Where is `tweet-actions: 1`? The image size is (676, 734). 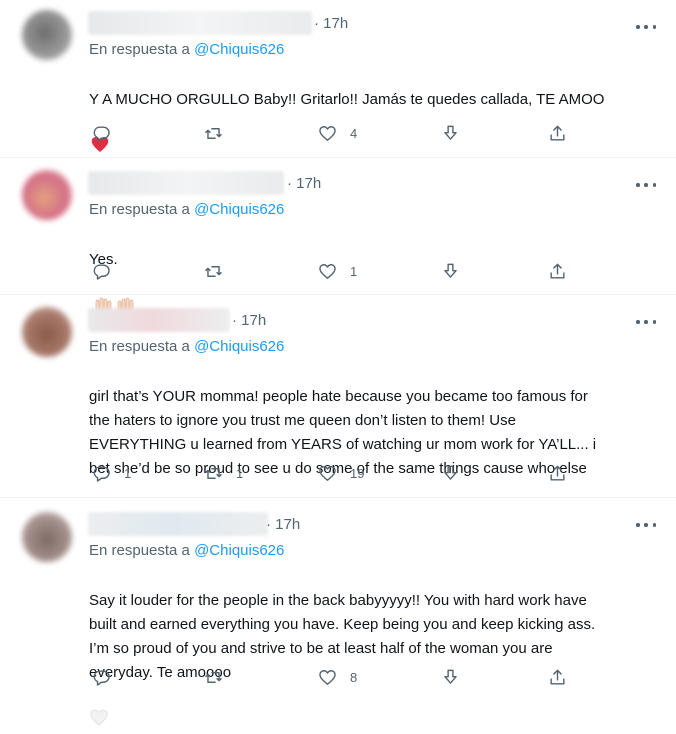
tweet-actions: 1 is located at coordinates (328, 271).